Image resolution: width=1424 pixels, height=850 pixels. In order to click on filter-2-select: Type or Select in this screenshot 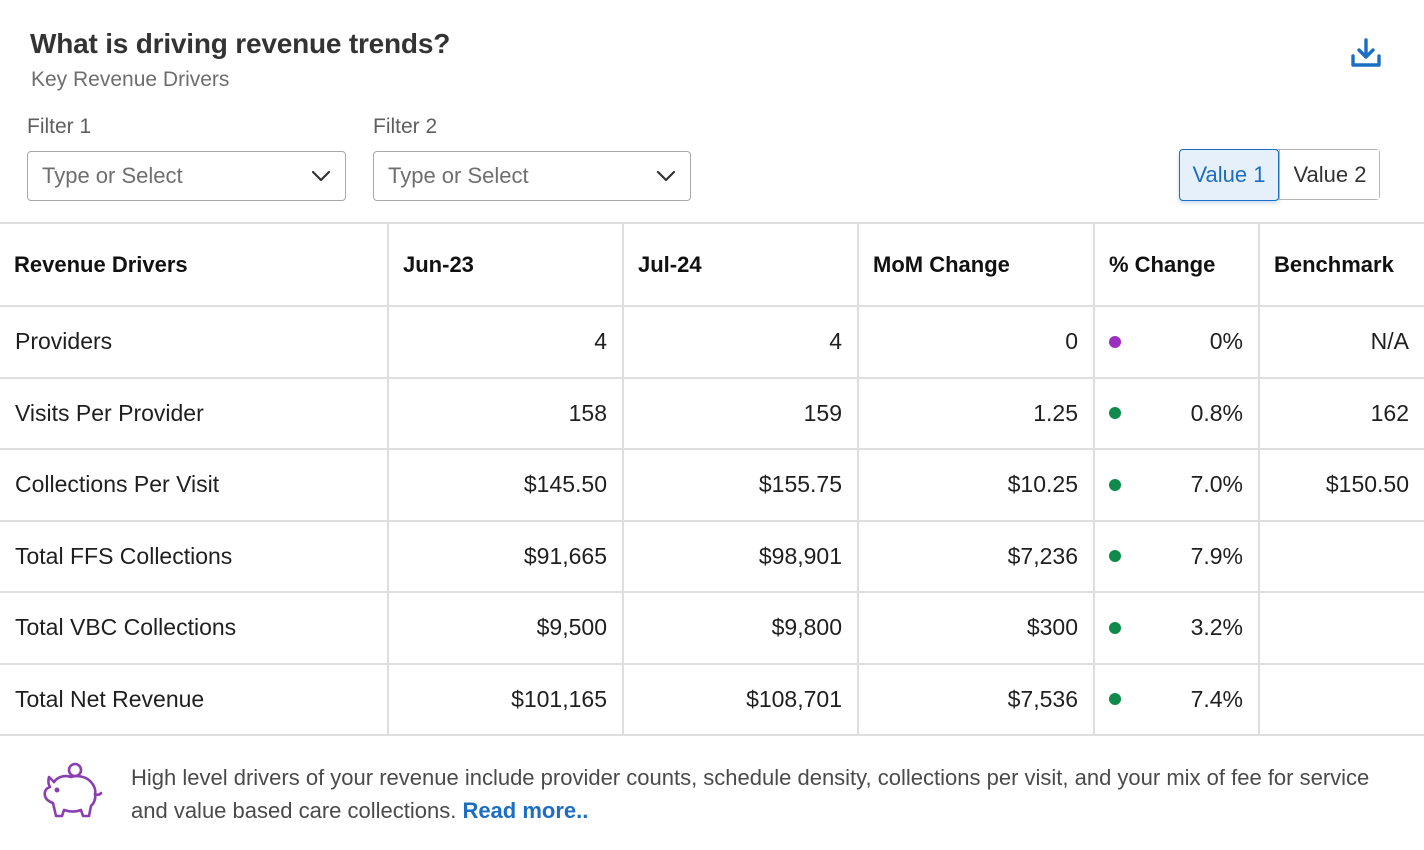, I will do `click(532, 176)`.